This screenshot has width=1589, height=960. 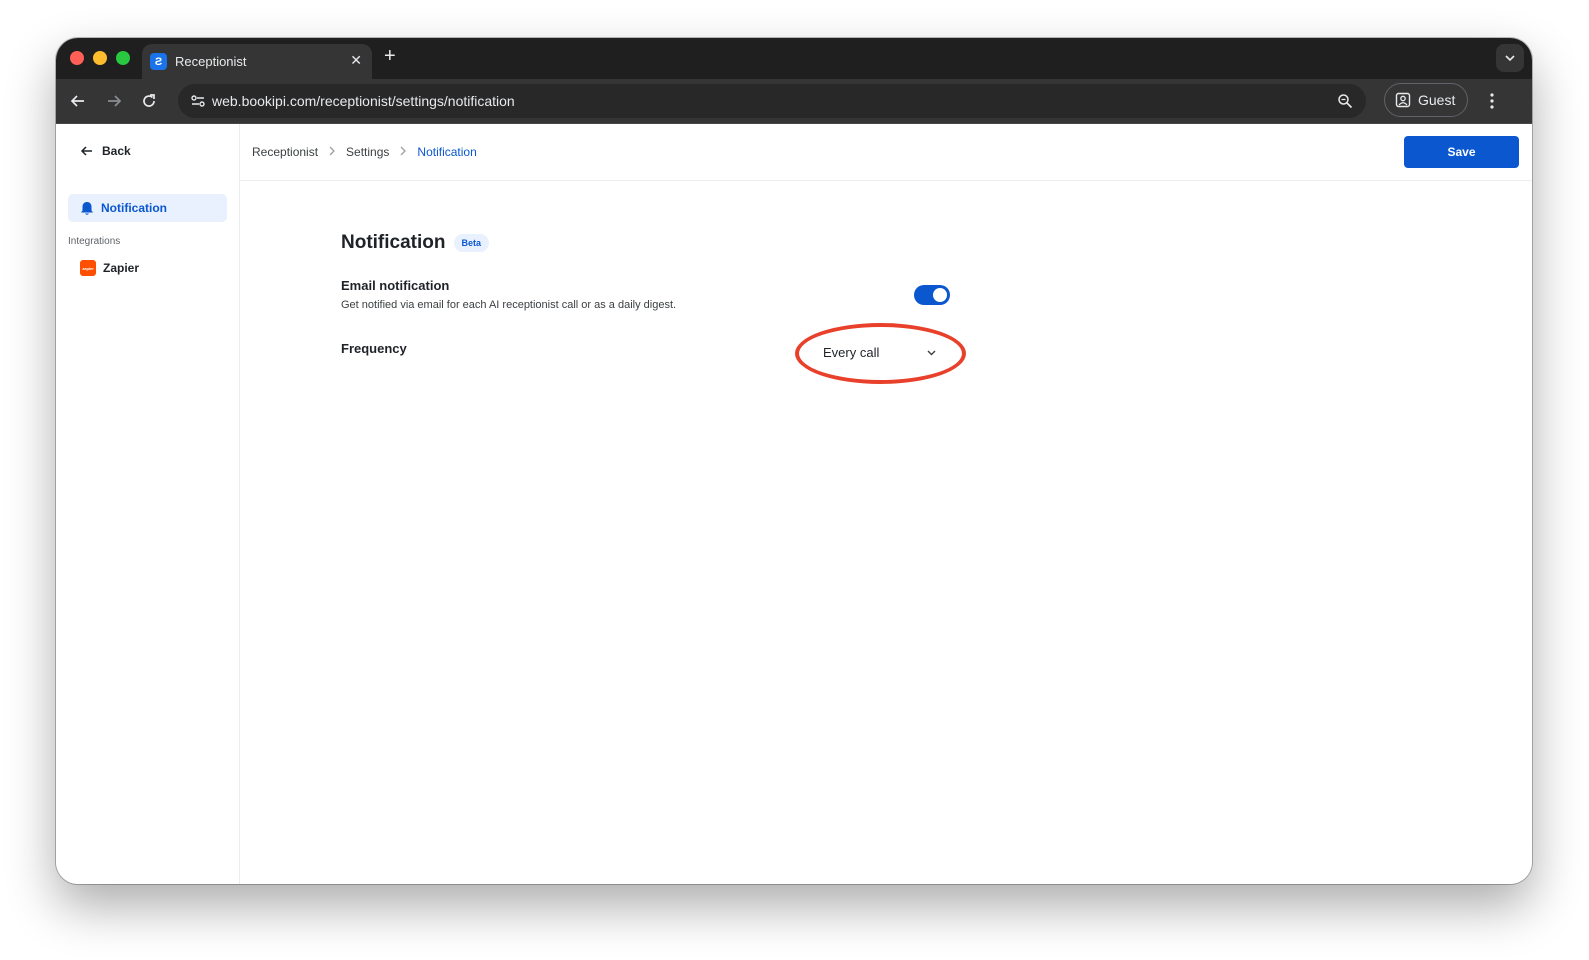 I want to click on save-button: Save, so click(x=1461, y=152).